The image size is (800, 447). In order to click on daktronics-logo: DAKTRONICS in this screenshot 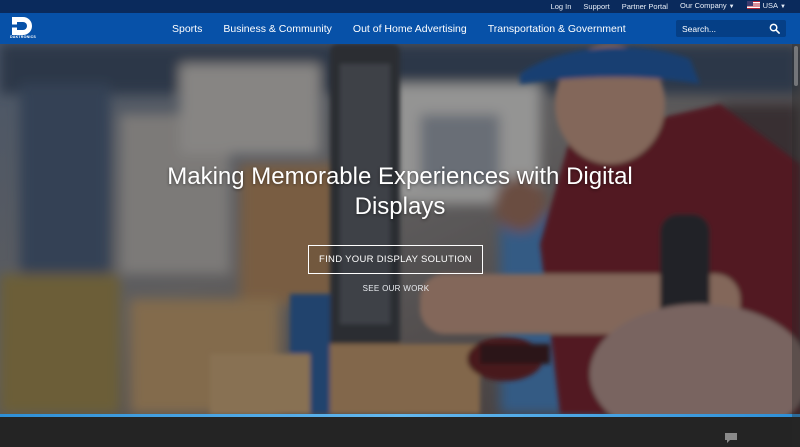, I will do `click(23, 29)`.